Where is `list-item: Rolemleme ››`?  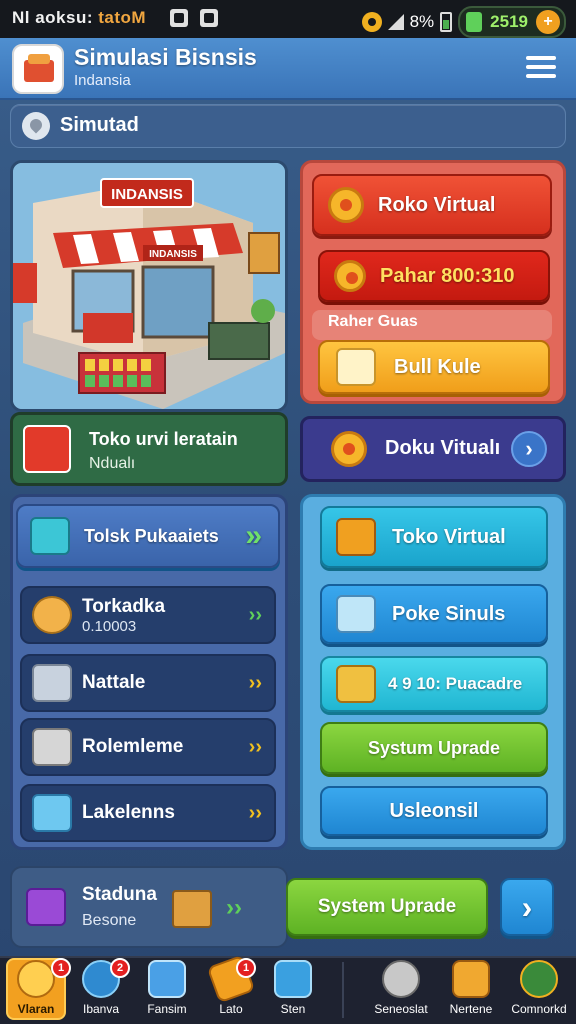
list-item: Rolemleme ›› is located at coordinates (148, 747).